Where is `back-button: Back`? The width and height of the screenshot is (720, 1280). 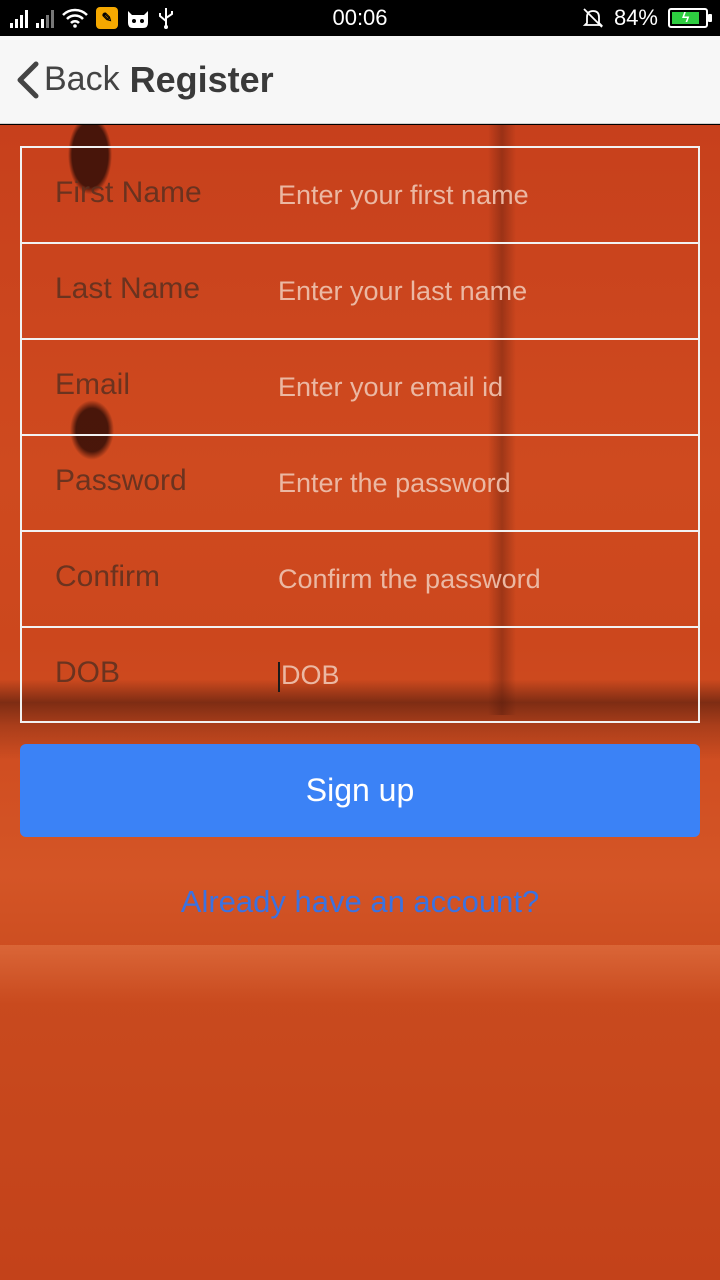
back-button: Back is located at coordinates (67, 80).